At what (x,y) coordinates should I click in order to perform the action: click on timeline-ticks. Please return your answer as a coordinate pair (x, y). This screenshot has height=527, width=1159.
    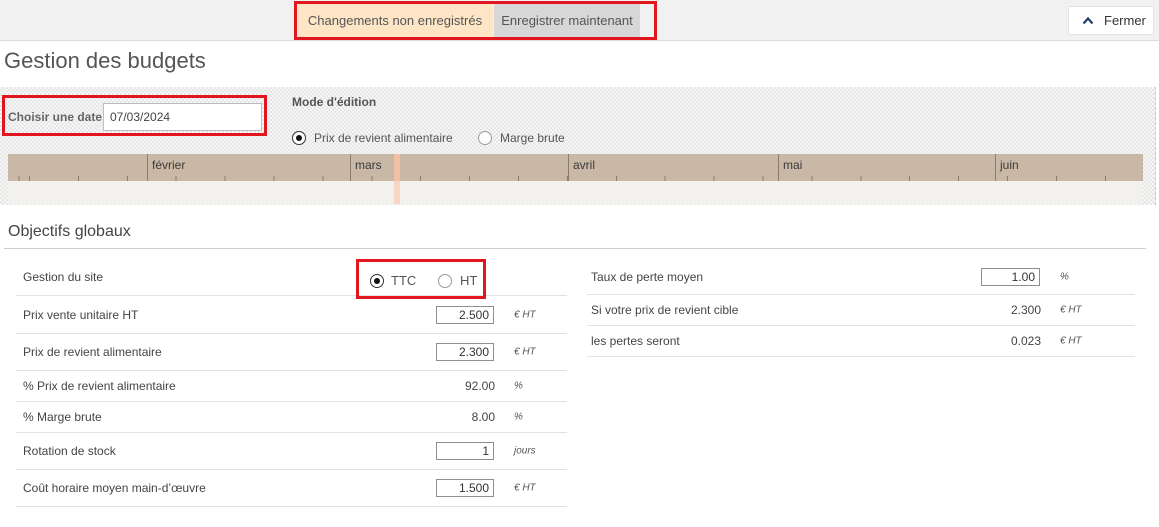
    Looking at the image, I should click on (575, 178).